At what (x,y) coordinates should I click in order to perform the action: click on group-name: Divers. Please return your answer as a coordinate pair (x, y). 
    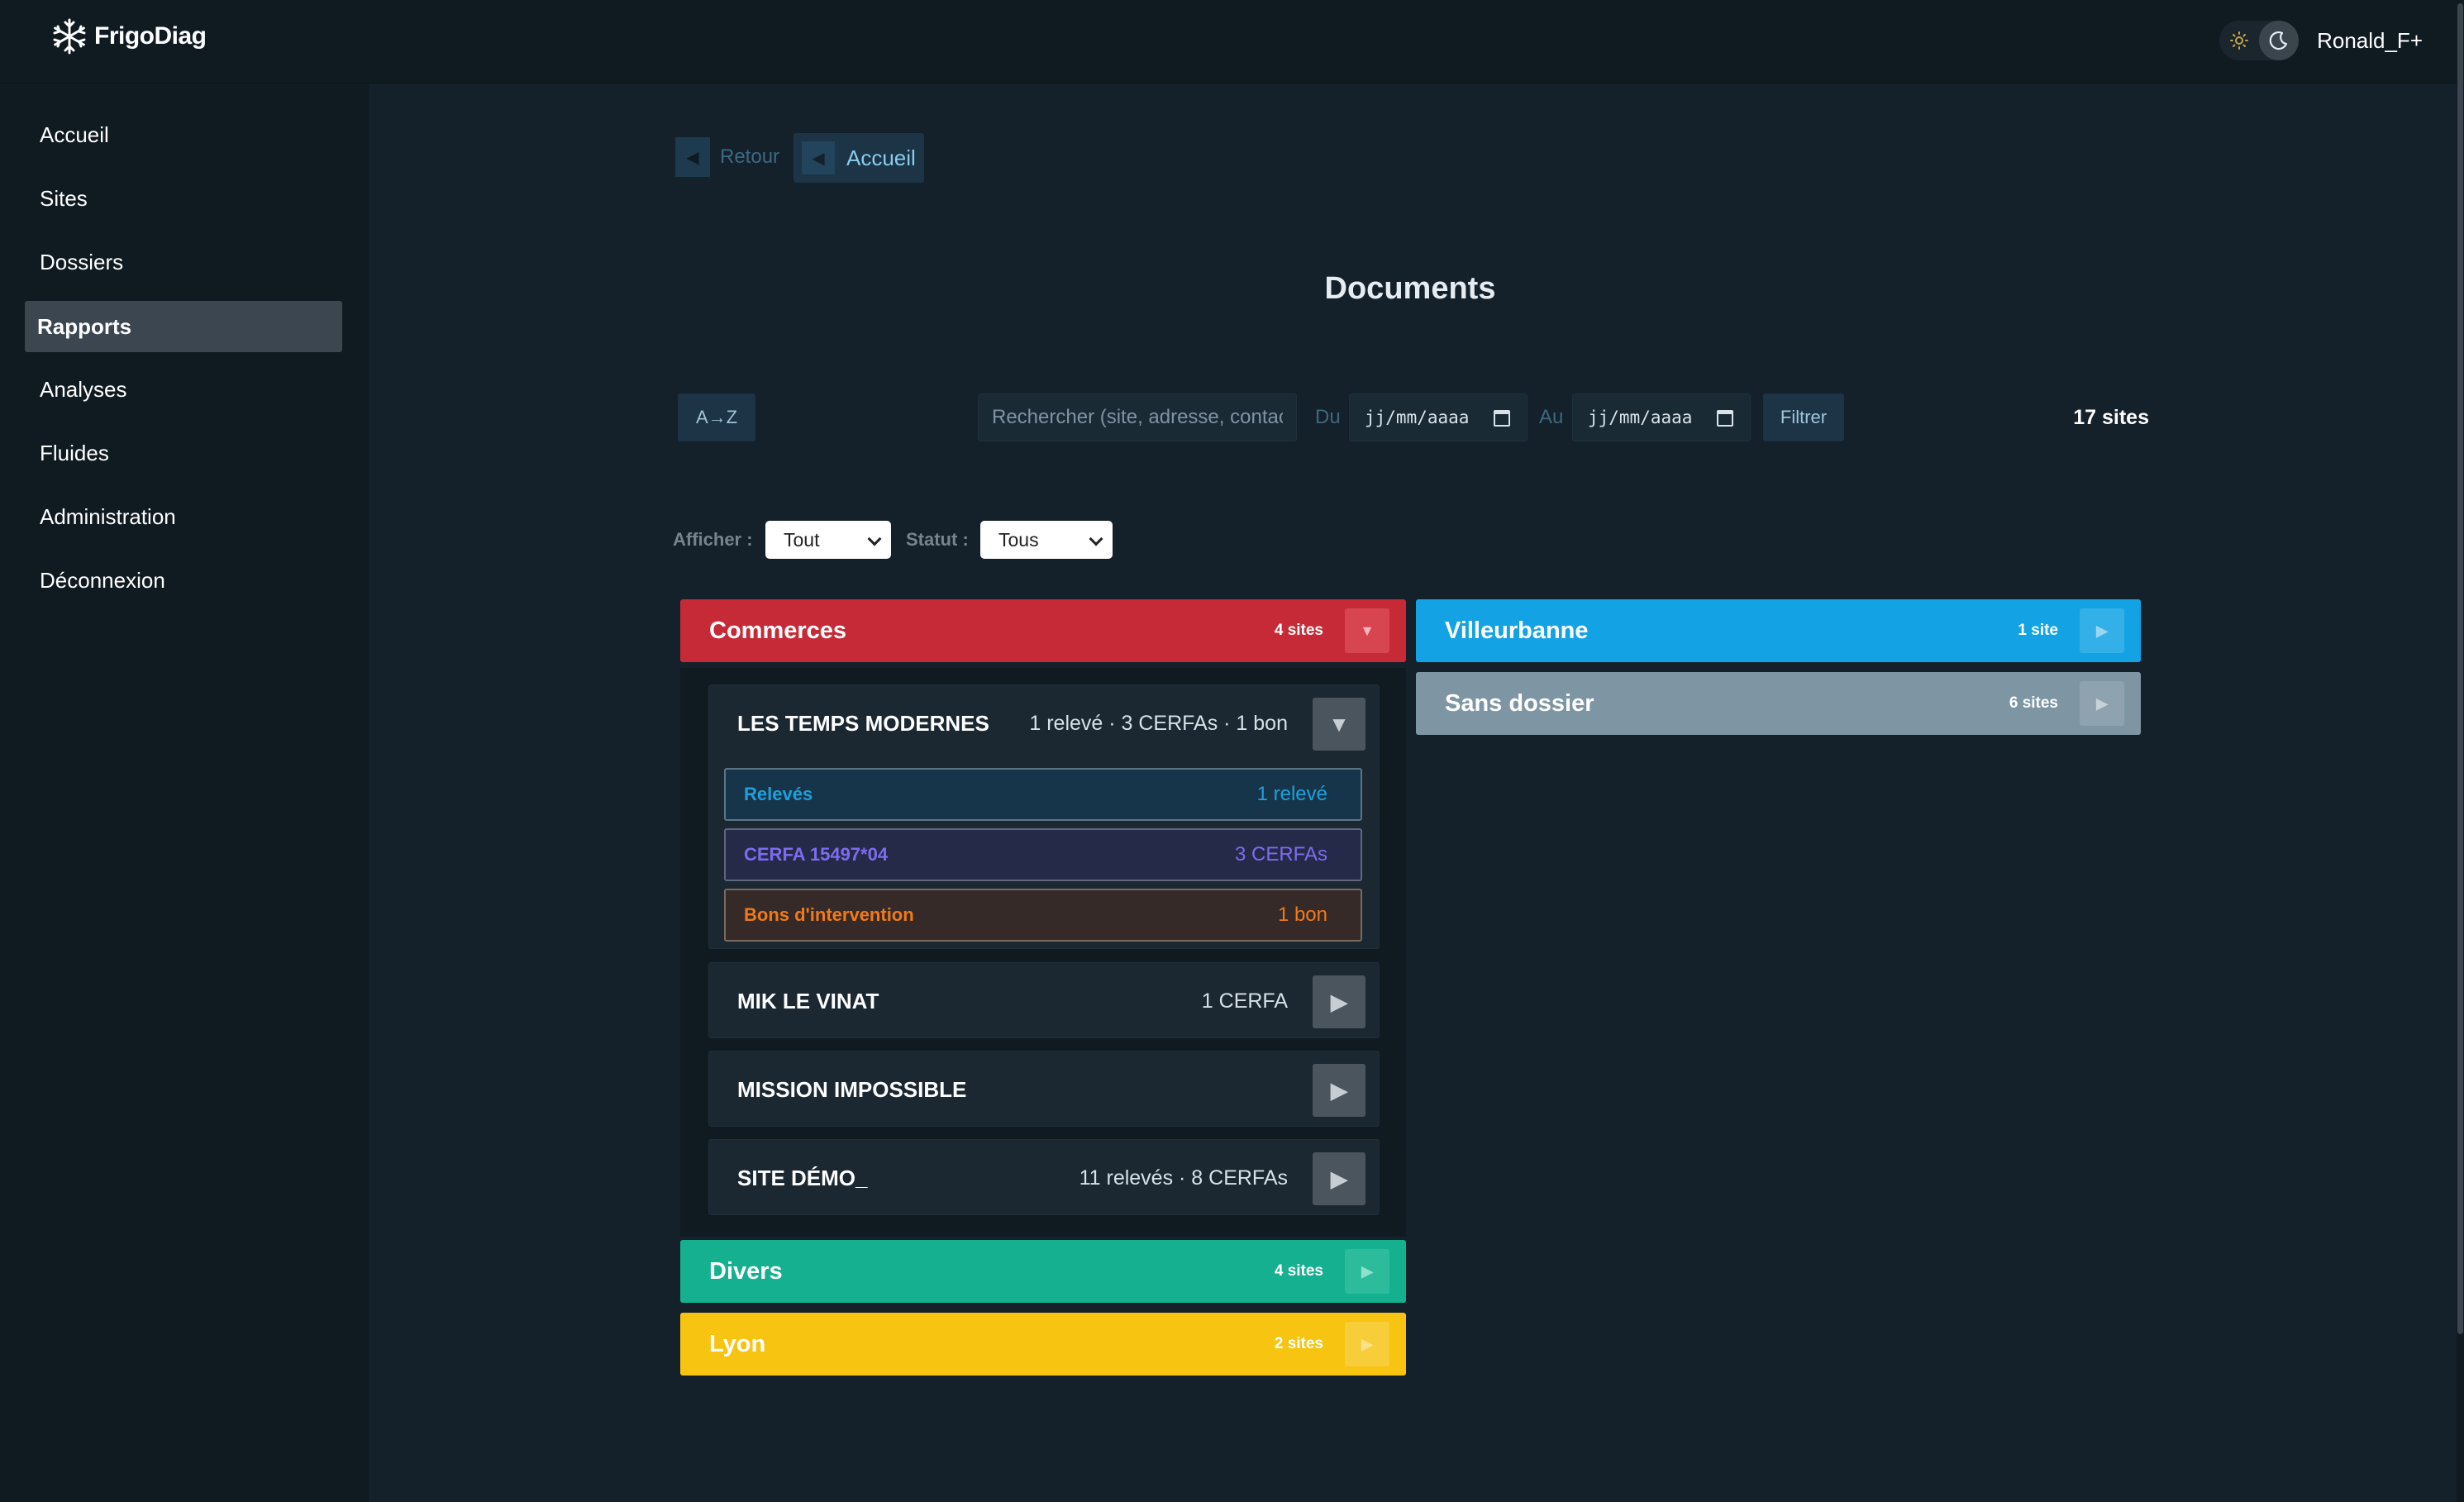
    Looking at the image, I should click on (746, 1271).